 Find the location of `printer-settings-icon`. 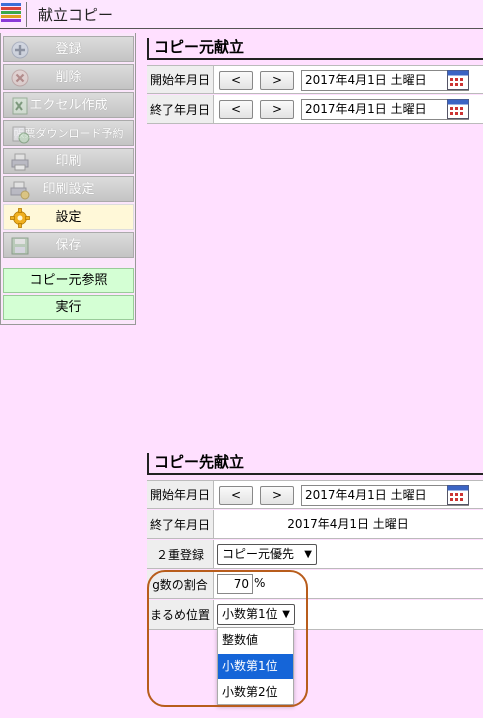

printer-settings-icon is located at coordinates (20, 190).